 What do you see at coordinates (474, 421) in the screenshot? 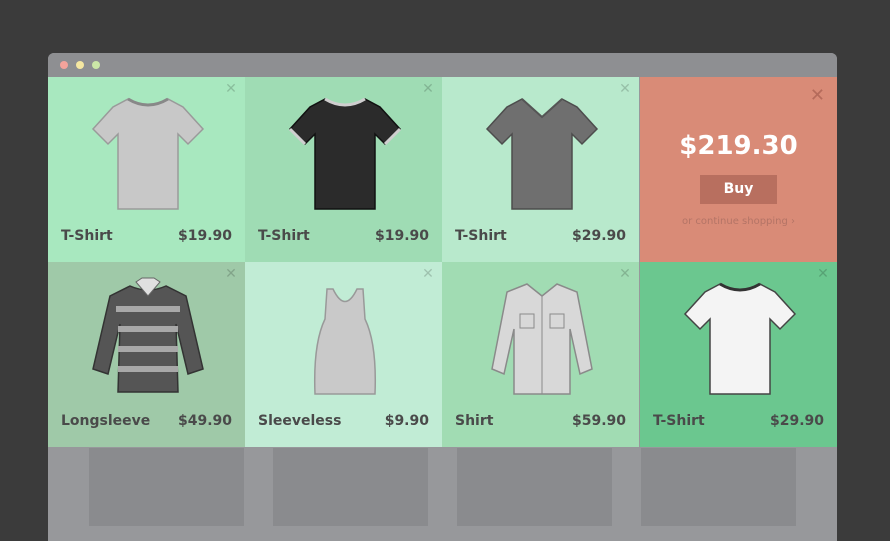
I see `product-name: Shirt` at bounding box center [474, 421].